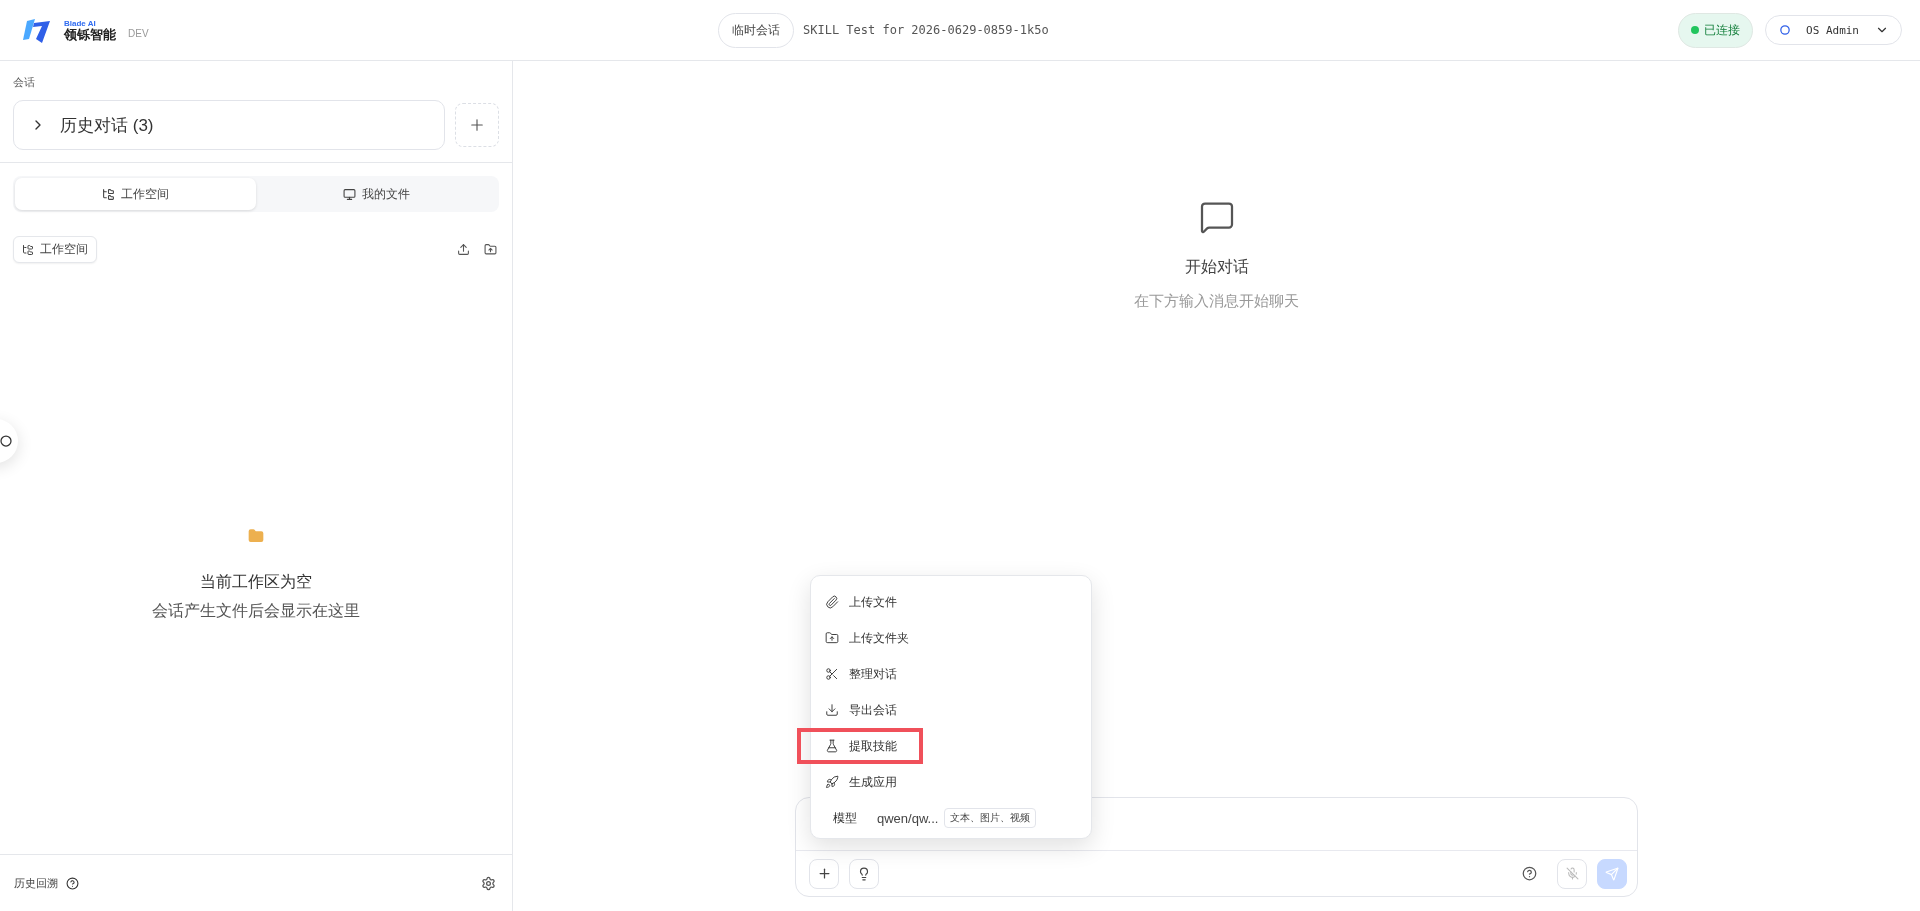  What do you see at coordinates (6, 441) in the screenshot?
I see `circle-icon` at bounding box center [6, 441].